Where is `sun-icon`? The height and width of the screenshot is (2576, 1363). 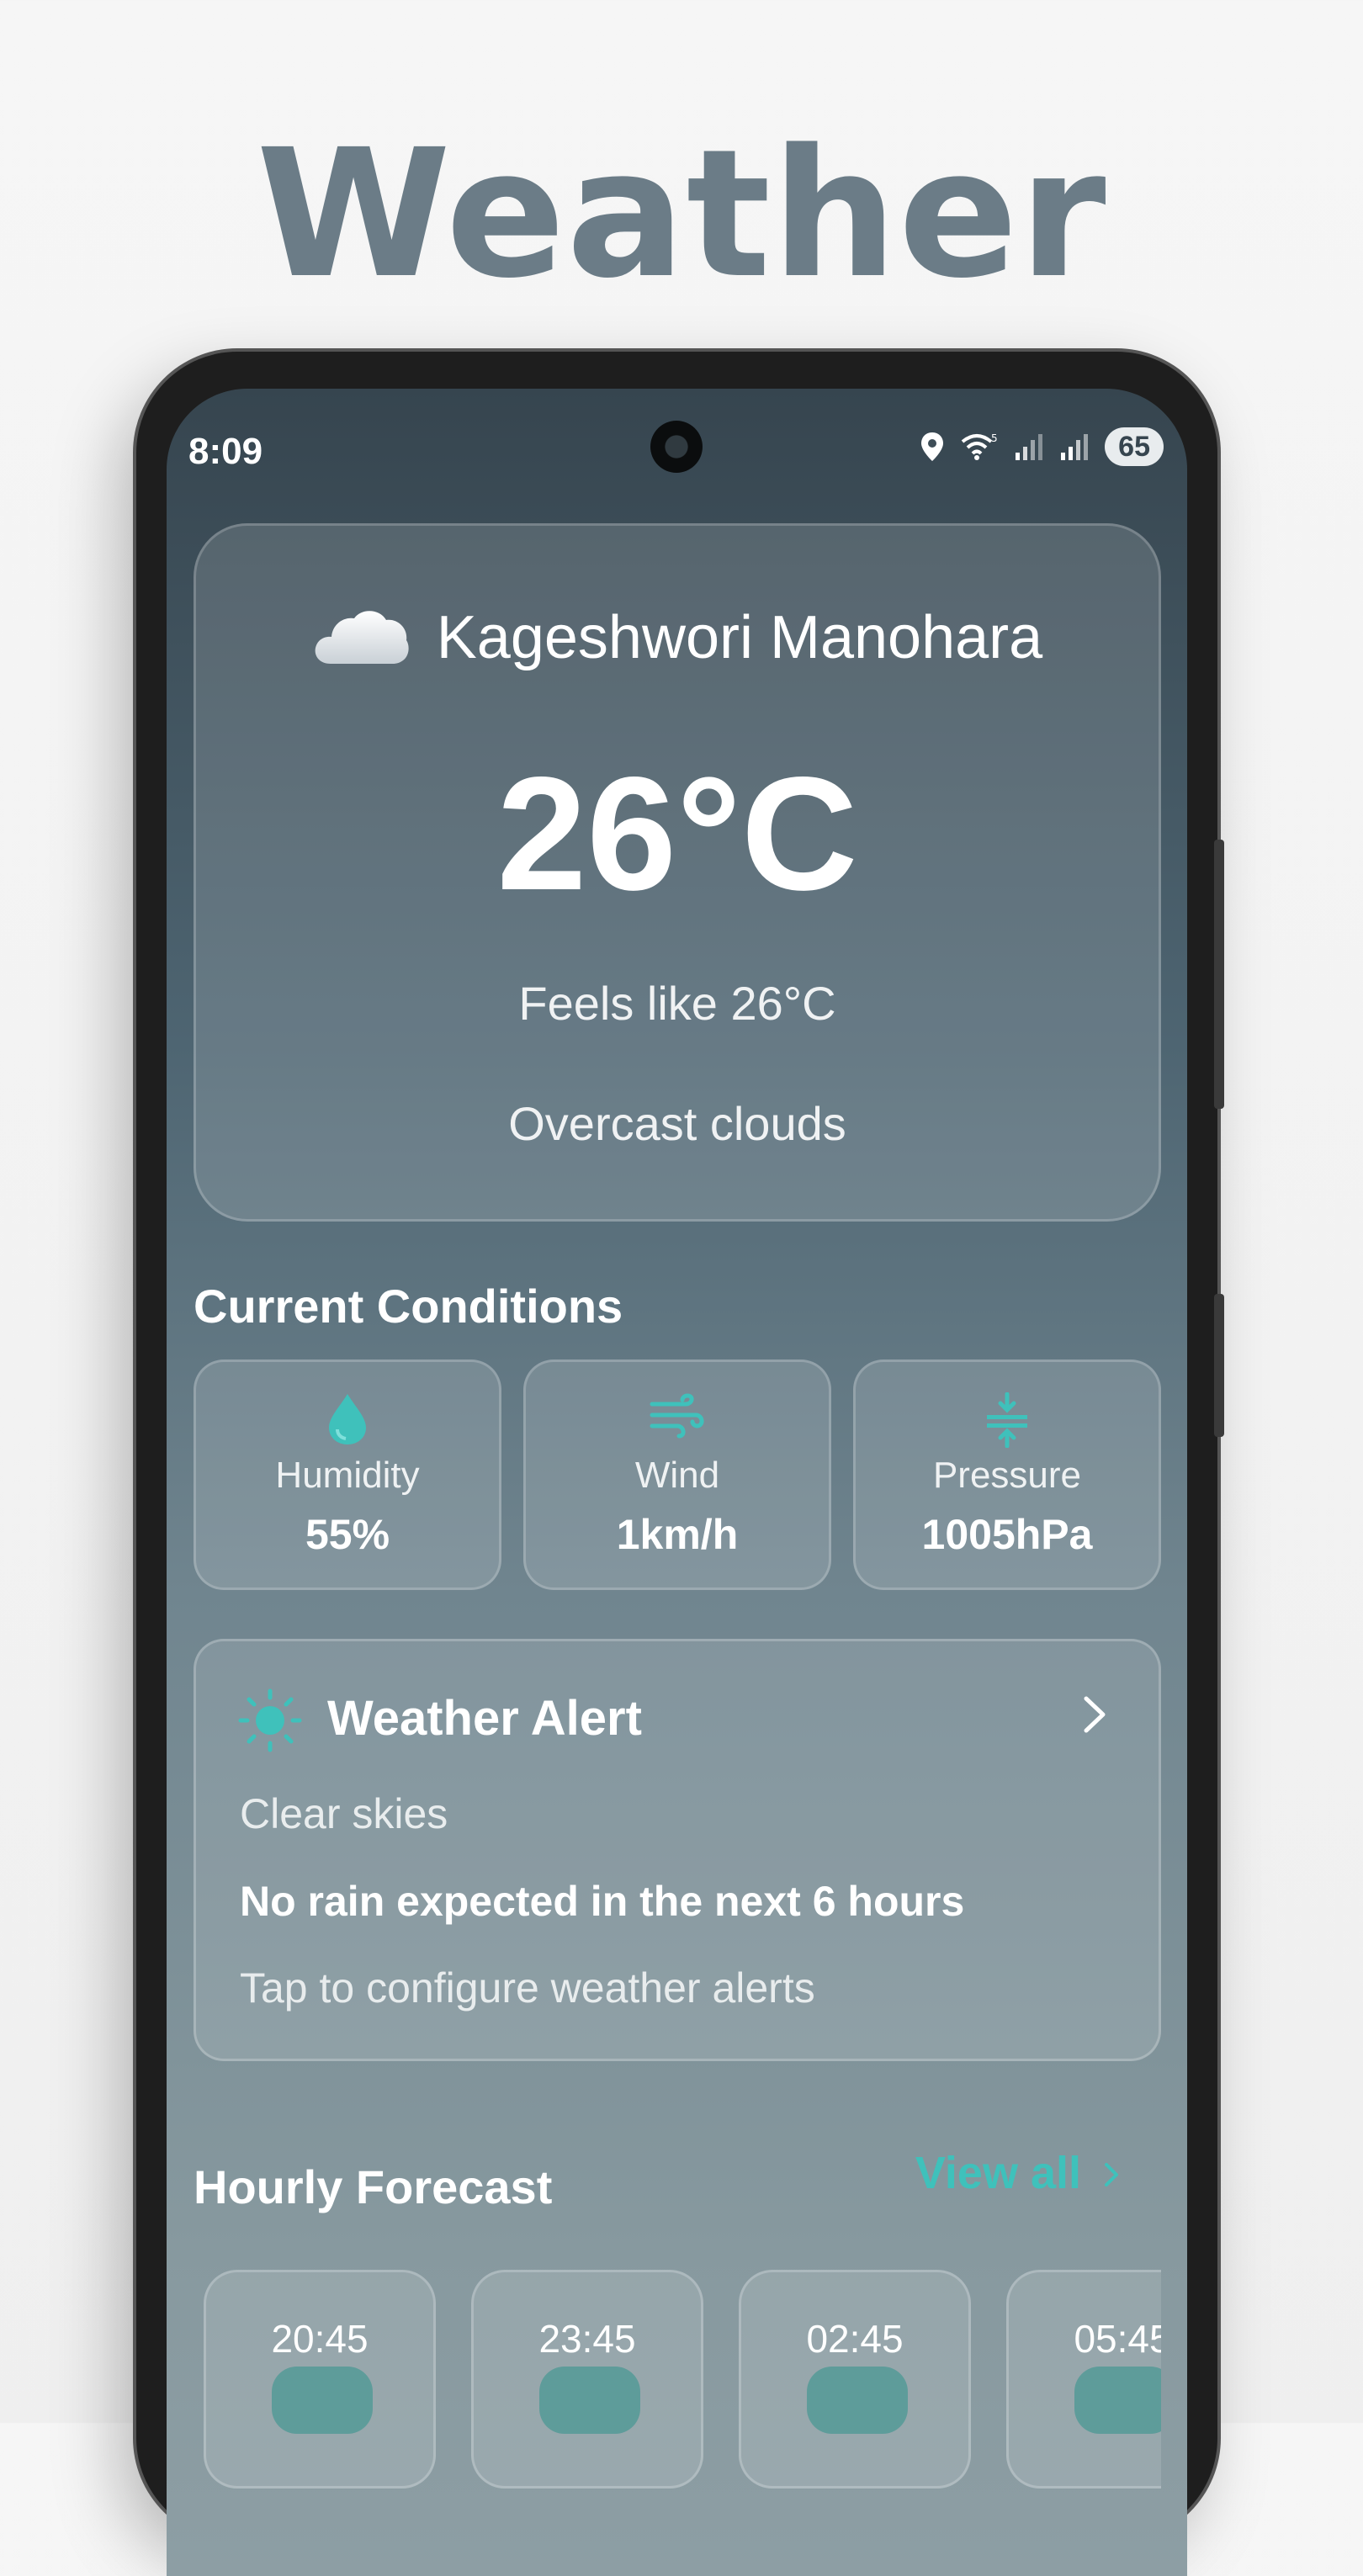 sun-icon is located at coordinates (270, 1722).